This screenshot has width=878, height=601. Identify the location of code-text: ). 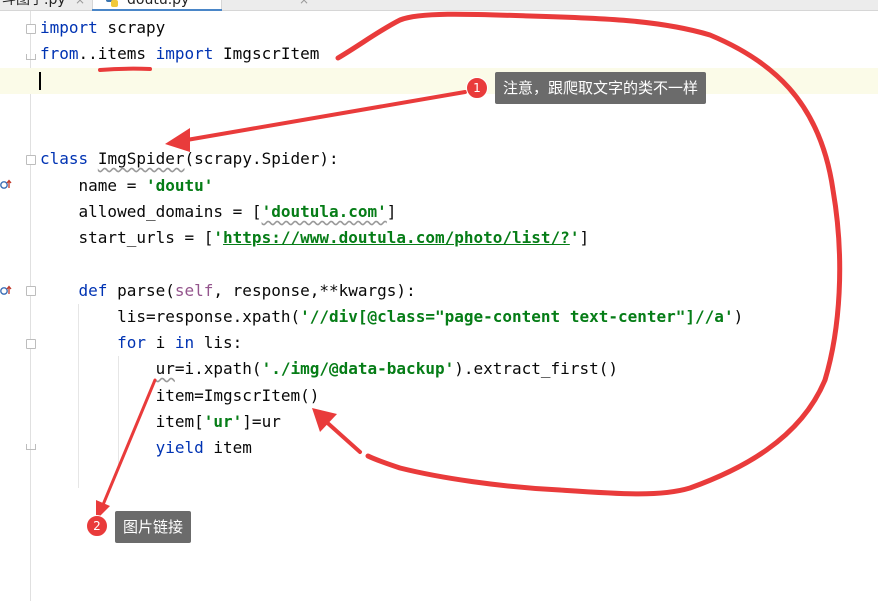
(738, 316).